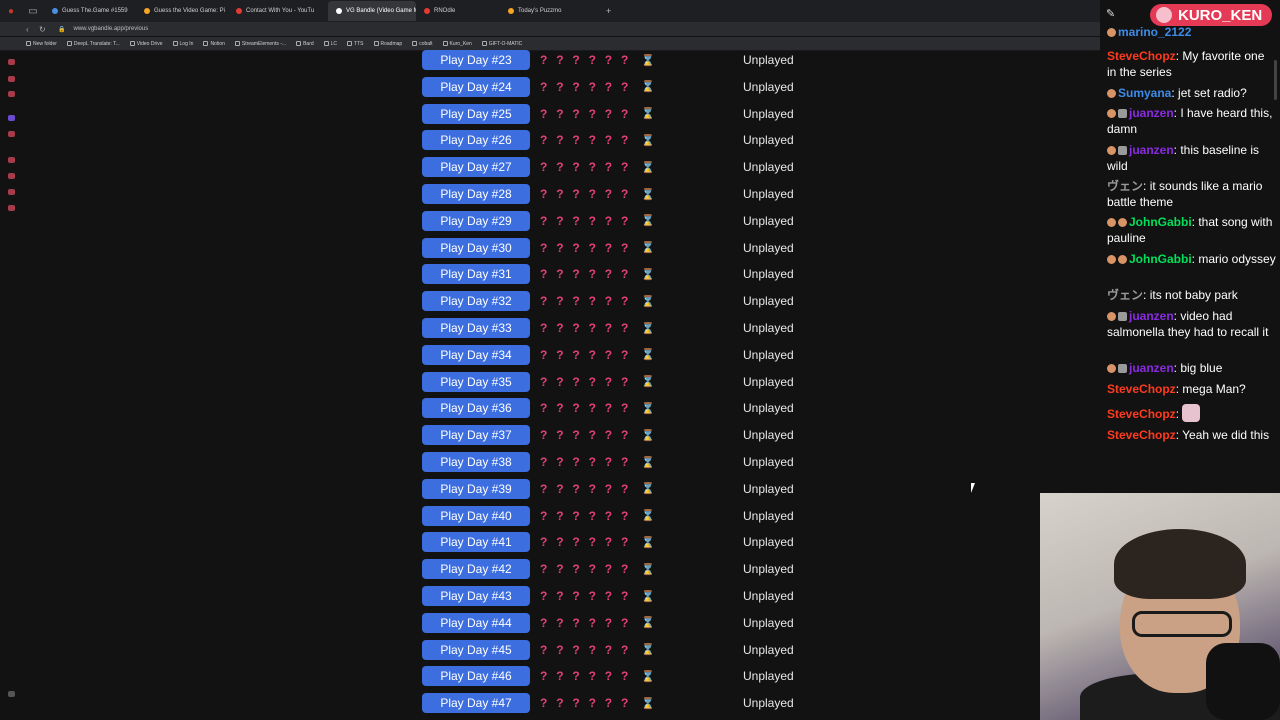 The height and width of the screenshot is (720, 1280). What do you see at coordinates (330, 44) in the screenshot?
I see `bookmark-item: LC` at bounding box center [330, 44].